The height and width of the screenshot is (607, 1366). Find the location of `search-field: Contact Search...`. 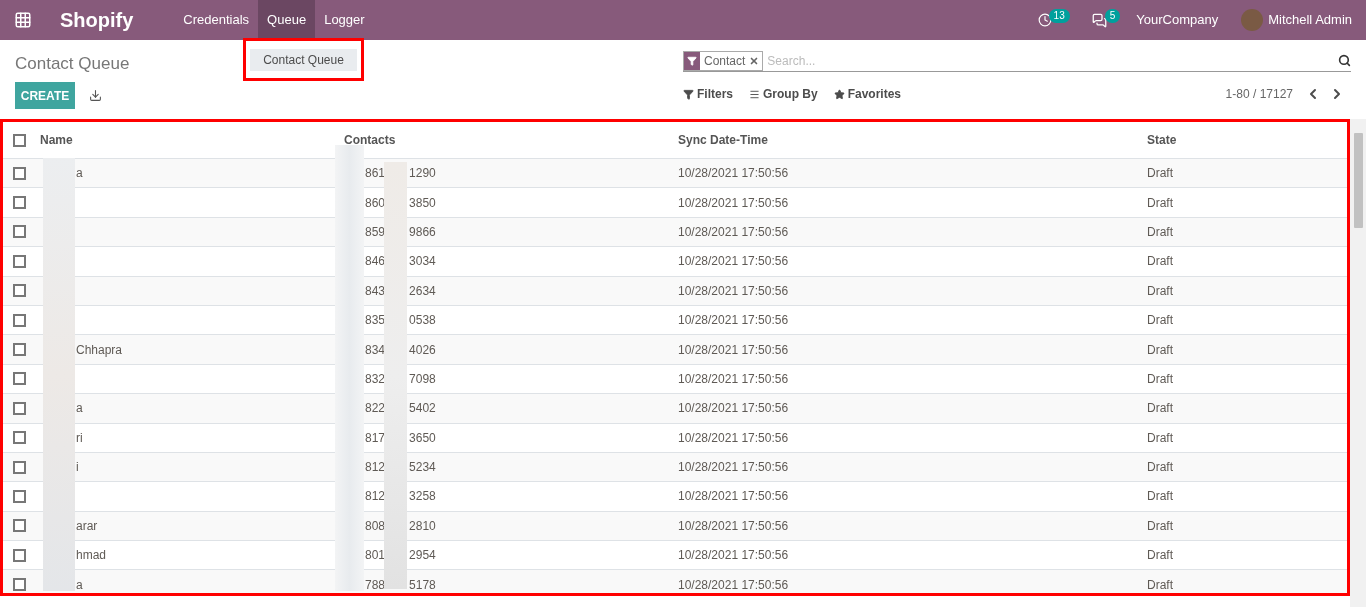

search-field: Contact Search... is located at coordinates (1017, 61).